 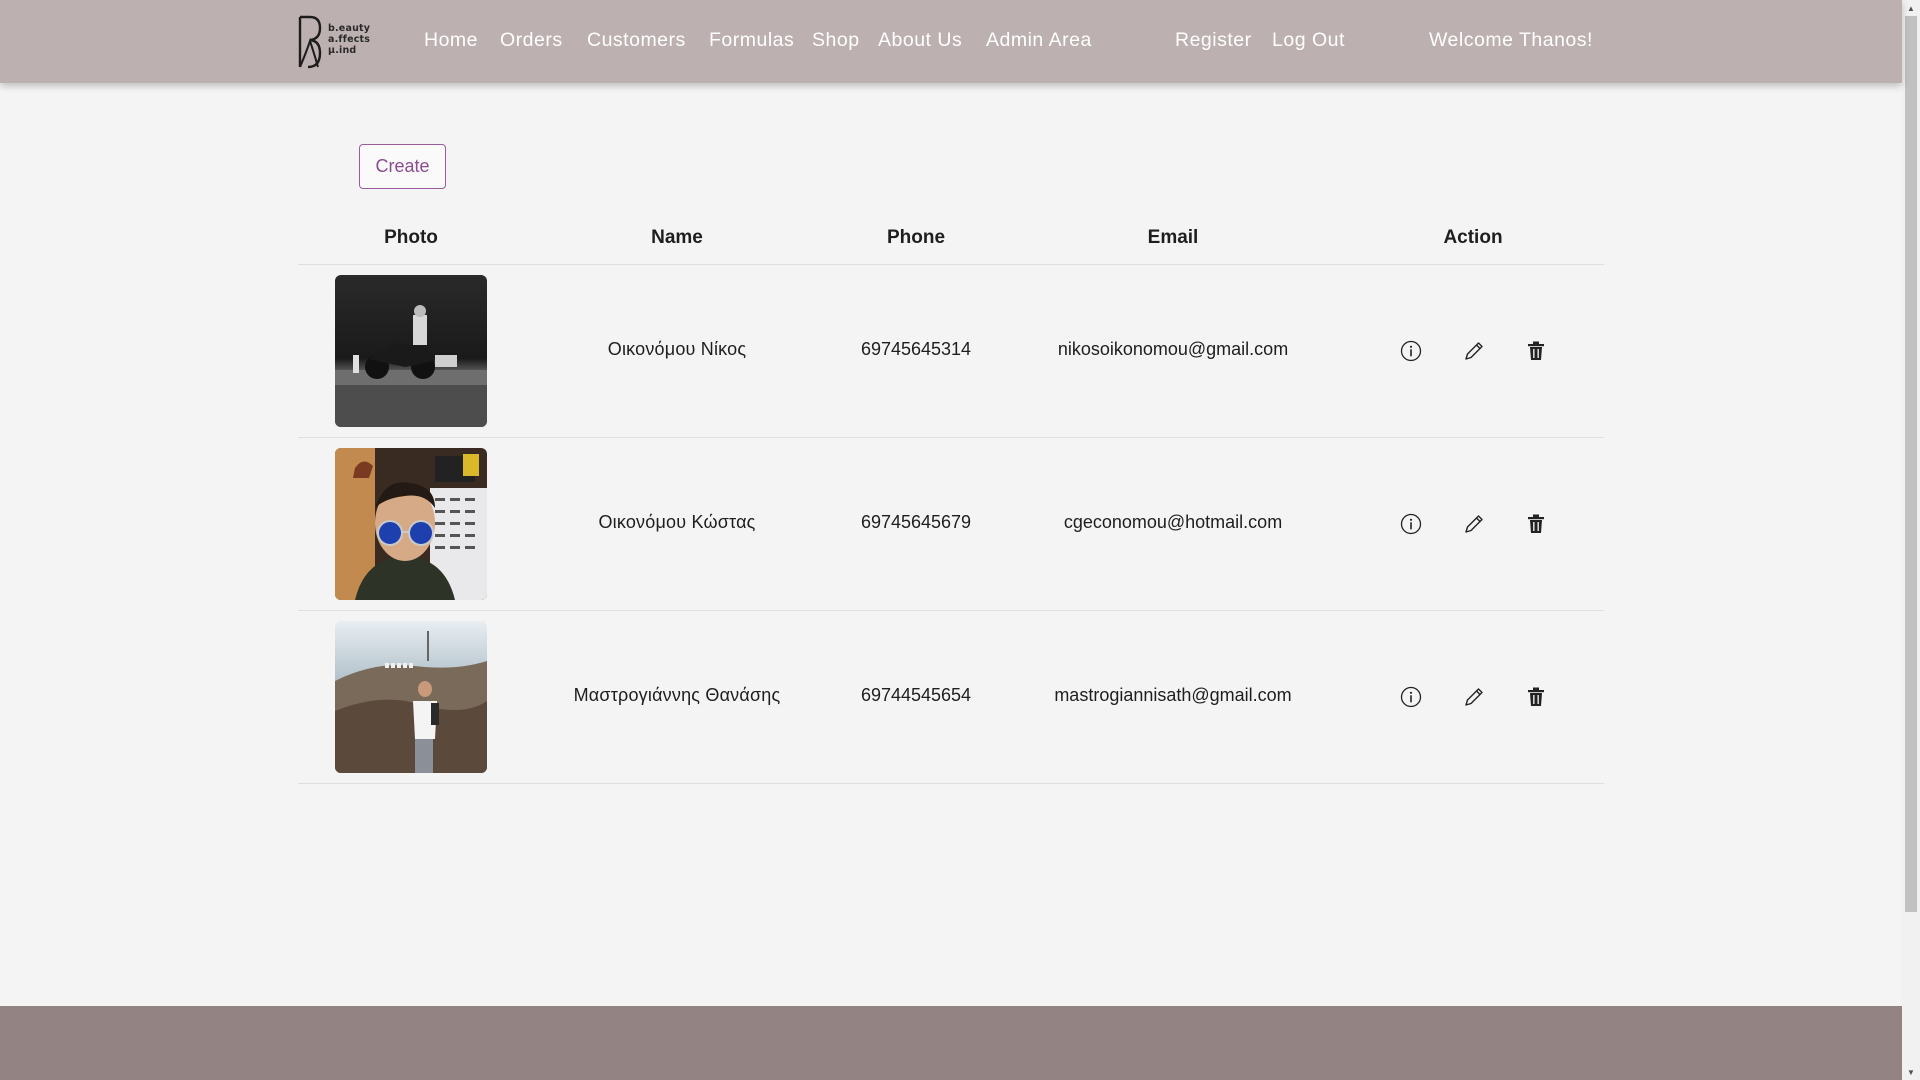 I want to click on header-phone: Phone, so click(x=916, y=237).